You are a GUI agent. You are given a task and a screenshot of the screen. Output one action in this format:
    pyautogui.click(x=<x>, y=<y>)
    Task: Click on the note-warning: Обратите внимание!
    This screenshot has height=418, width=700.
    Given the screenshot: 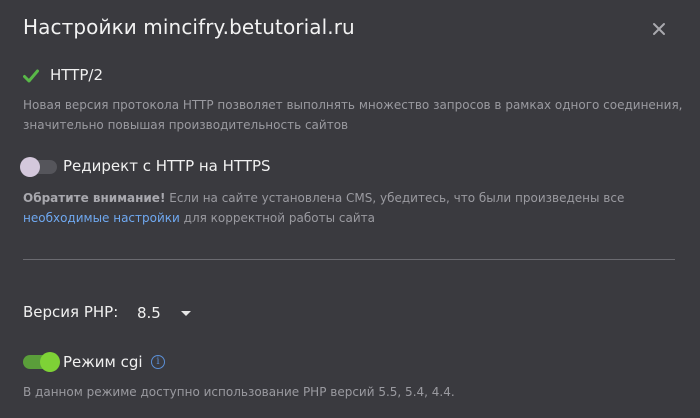 What is the action you would take?
    pyautogui.click(x=94, y=198)
    